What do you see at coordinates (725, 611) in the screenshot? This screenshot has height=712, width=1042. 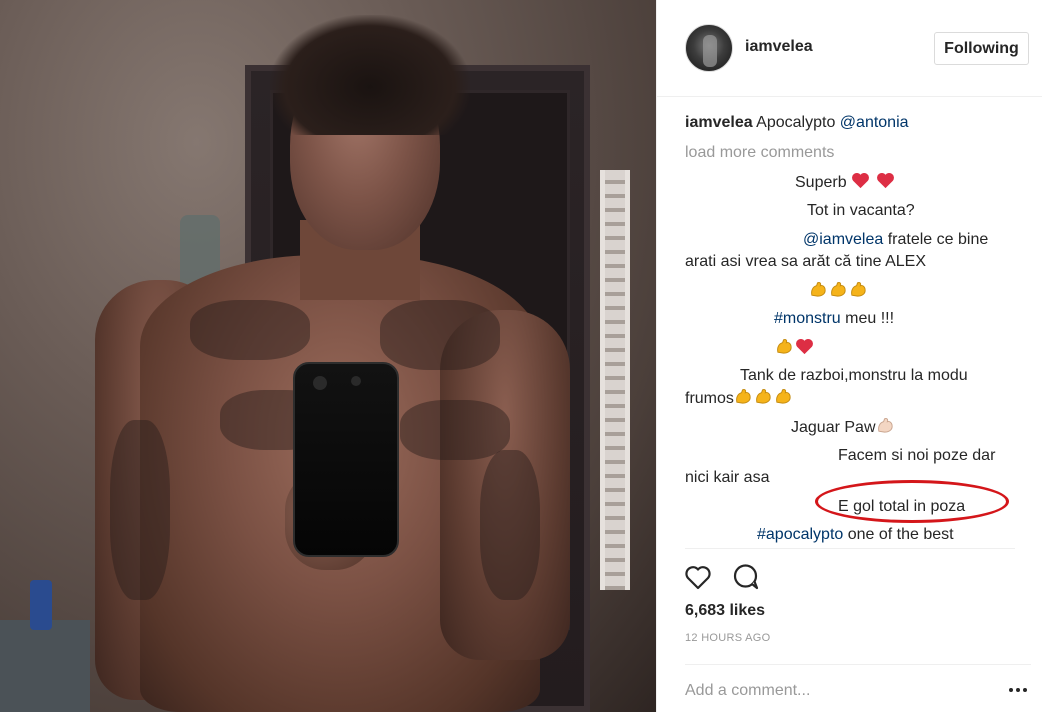 I see `likes-count: 6,683 likes` at bounding box center [725, 611].